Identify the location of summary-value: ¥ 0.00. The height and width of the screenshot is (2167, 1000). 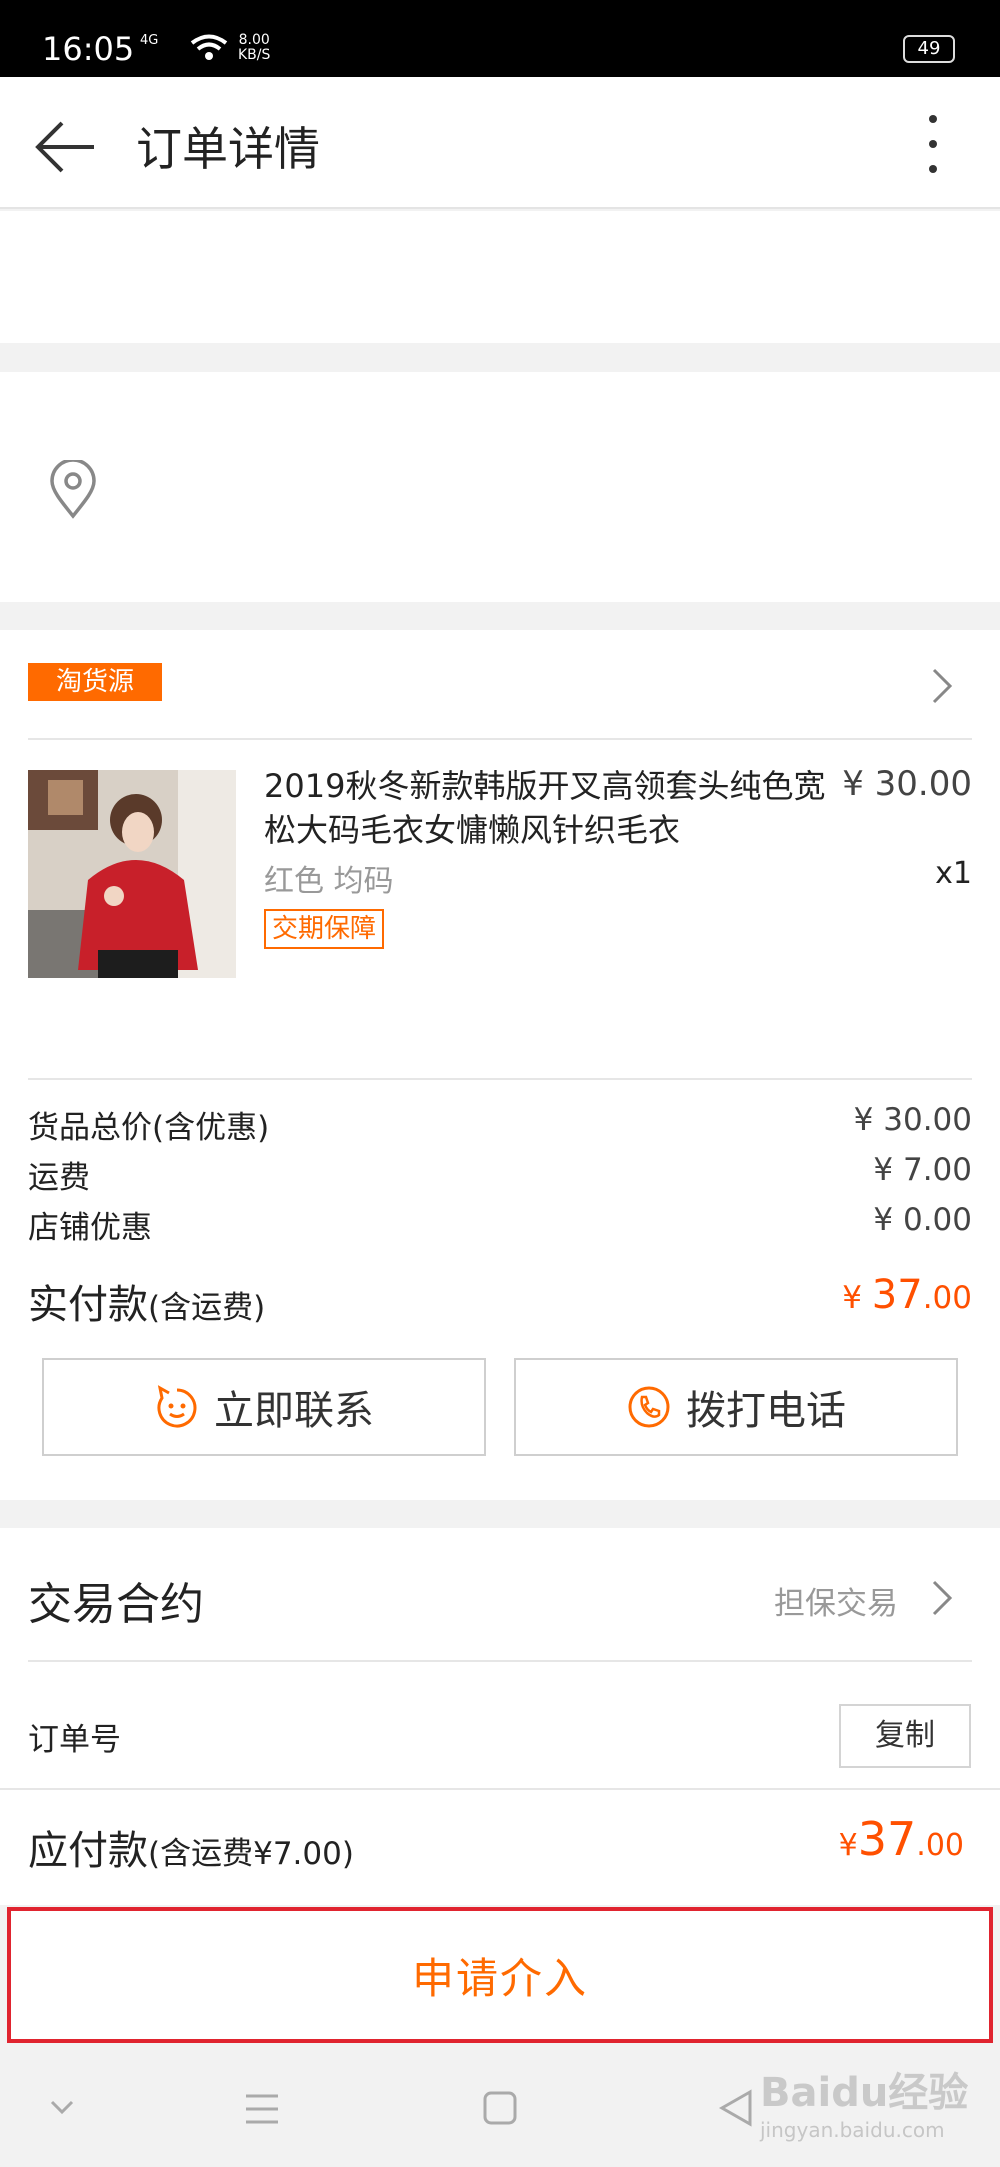
(922, 1220).